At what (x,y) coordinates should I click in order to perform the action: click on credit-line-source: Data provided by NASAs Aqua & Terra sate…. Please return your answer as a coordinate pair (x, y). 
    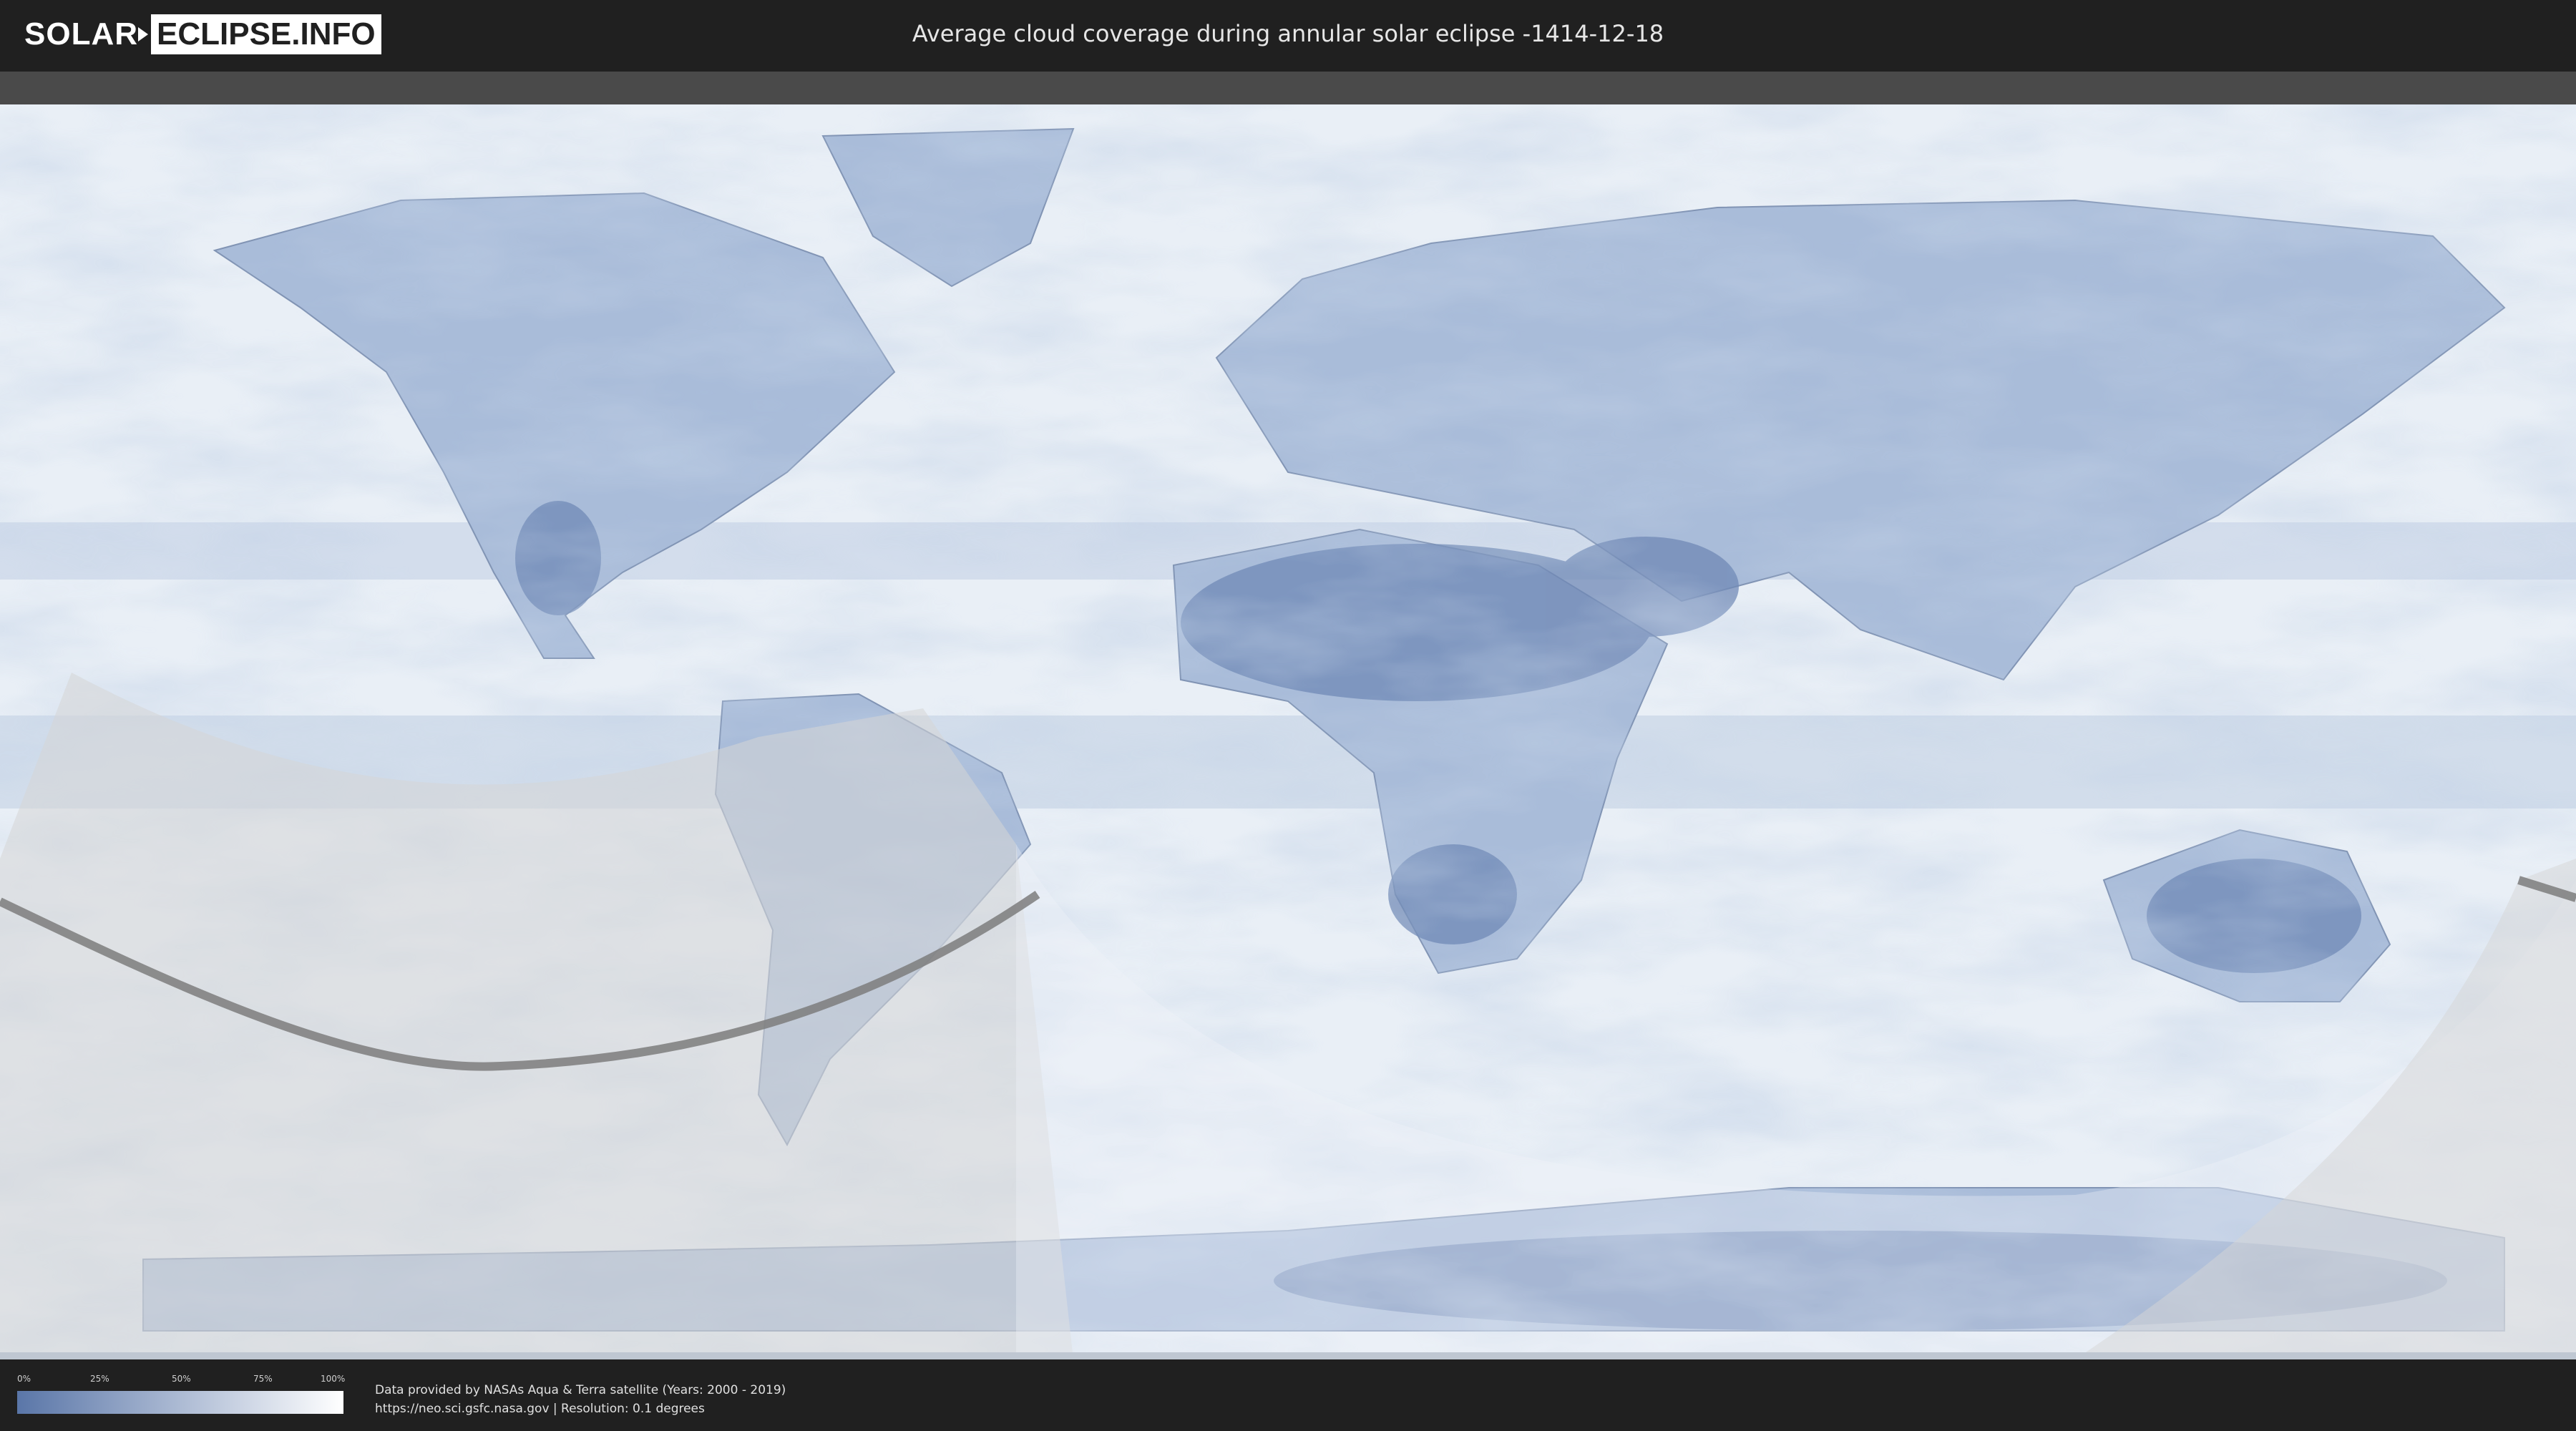
    Looking at the image, I should click on (580, 1390).